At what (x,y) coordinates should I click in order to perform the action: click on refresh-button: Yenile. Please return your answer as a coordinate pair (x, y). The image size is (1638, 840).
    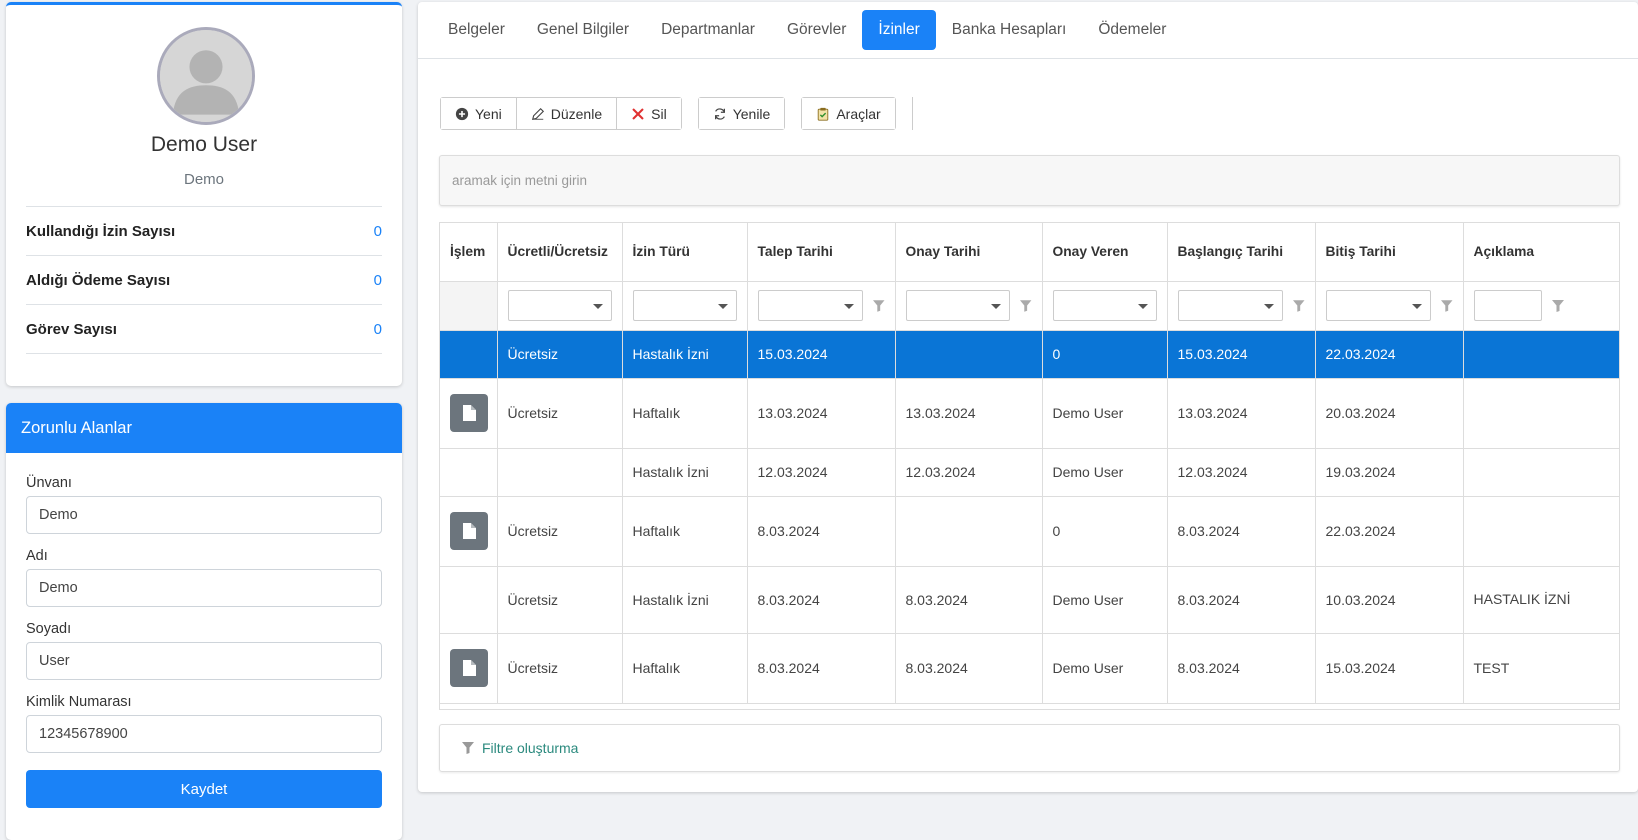
    Looking at the image, I should click on (741, 113).